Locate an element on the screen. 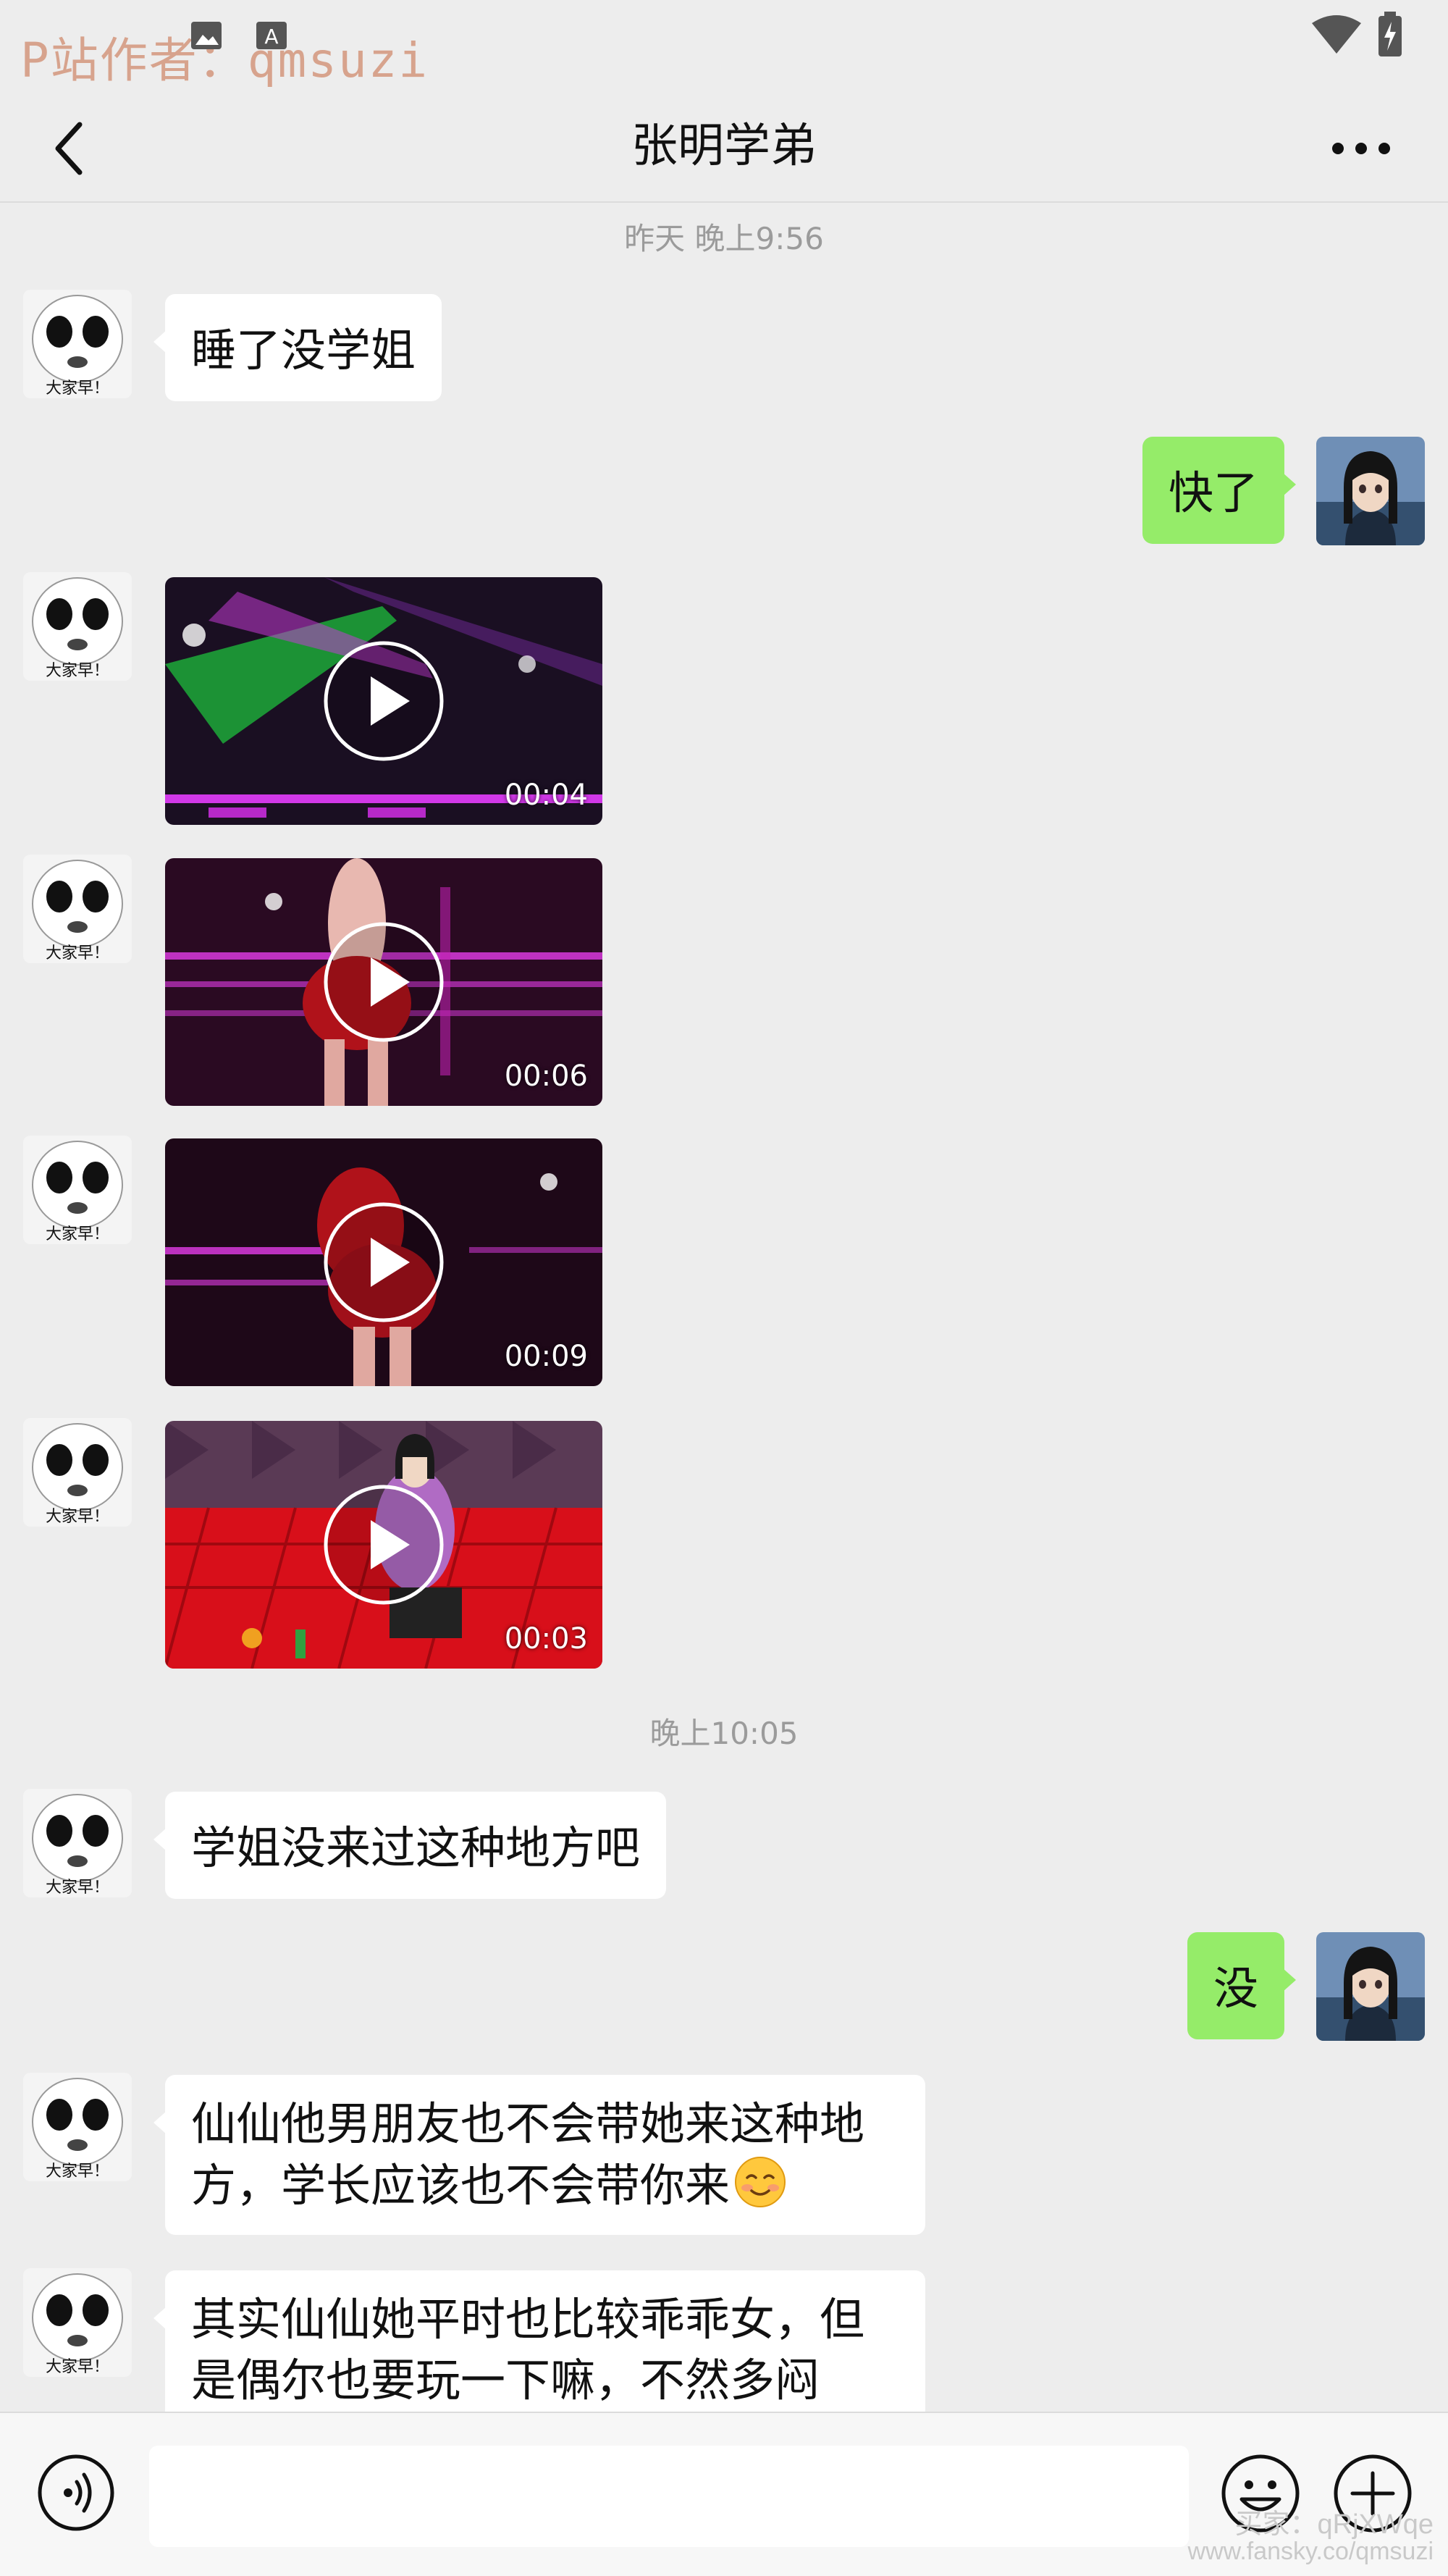 This screenshot has height=2576, width=1448. message-input is located at coordinates (669, 2496).